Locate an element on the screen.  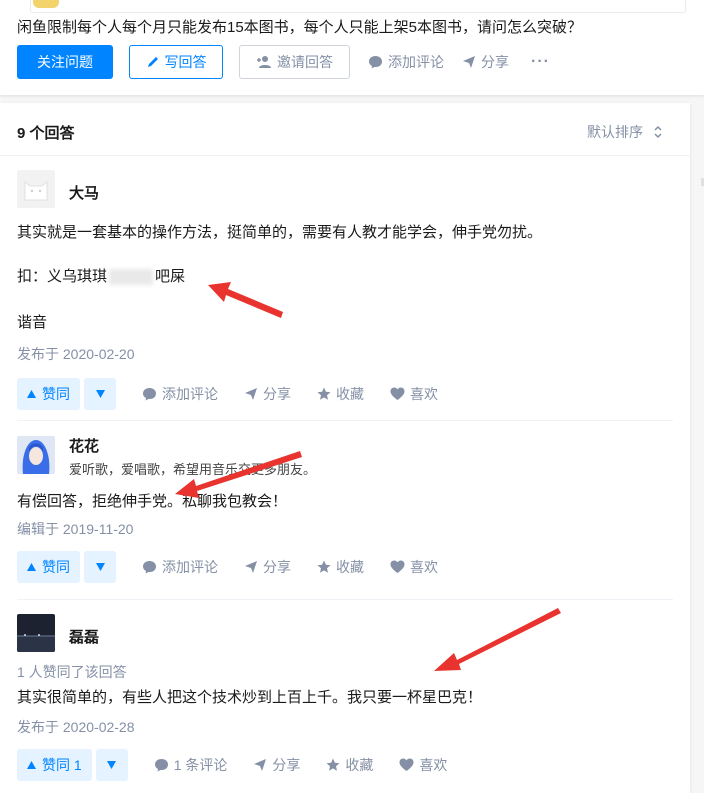
contact-text: 扣：义乌琪琪 is located at coordinates (62, 276).